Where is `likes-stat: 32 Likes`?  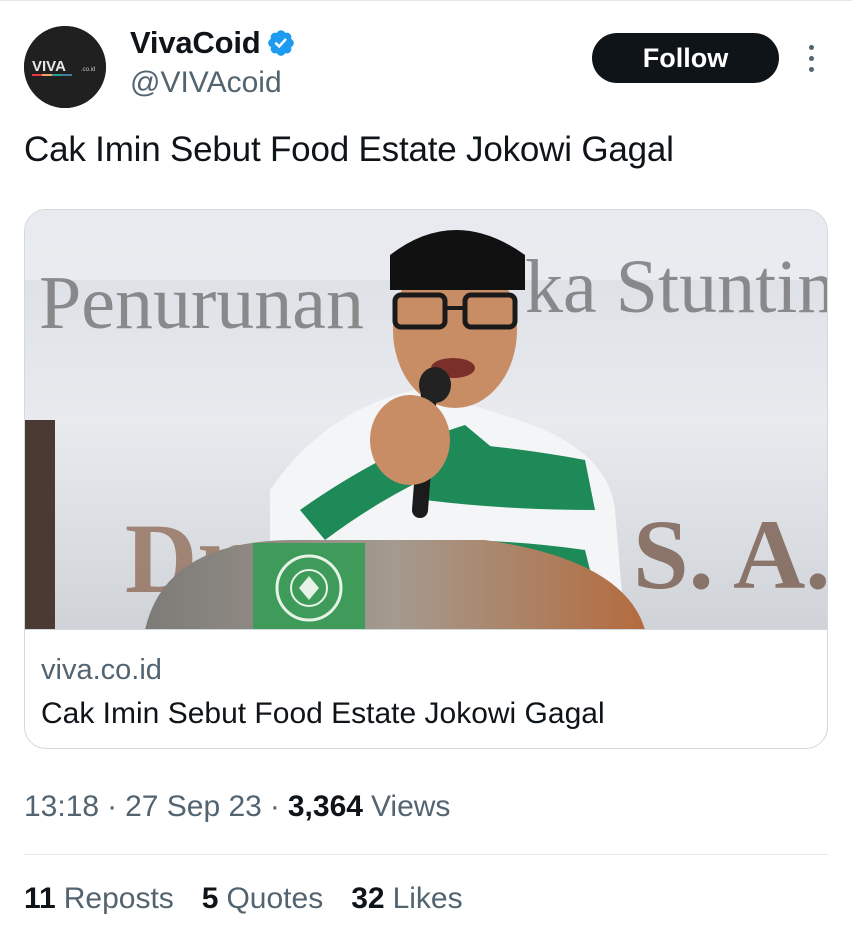
likes-stat: 32 Likes is located at coordinates (406, 899).